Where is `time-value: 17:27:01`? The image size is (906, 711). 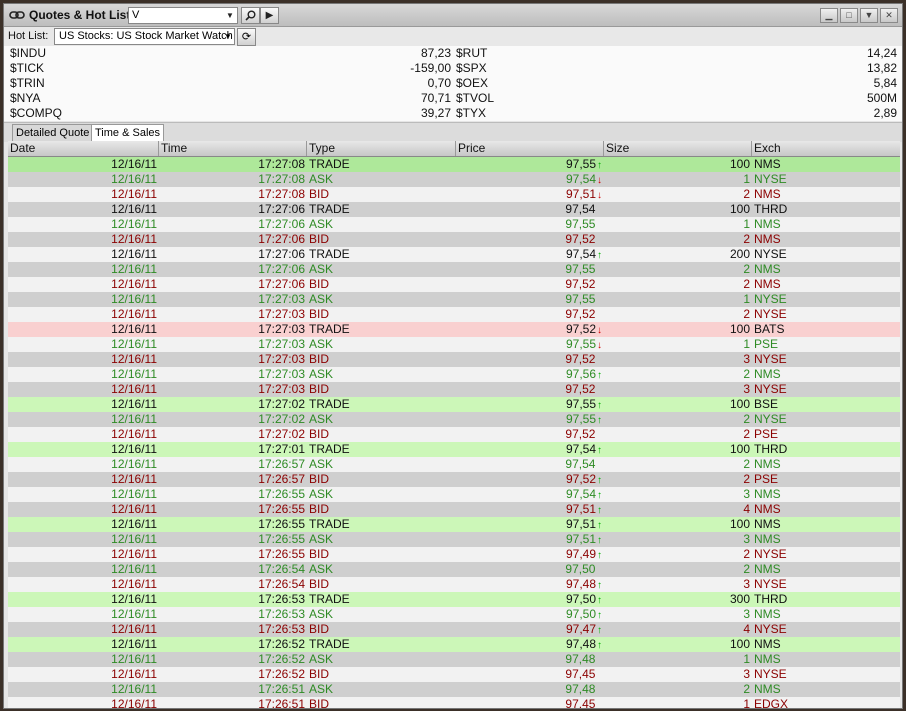
time-value: 17:27:01 is located at coordinates (281, 449).